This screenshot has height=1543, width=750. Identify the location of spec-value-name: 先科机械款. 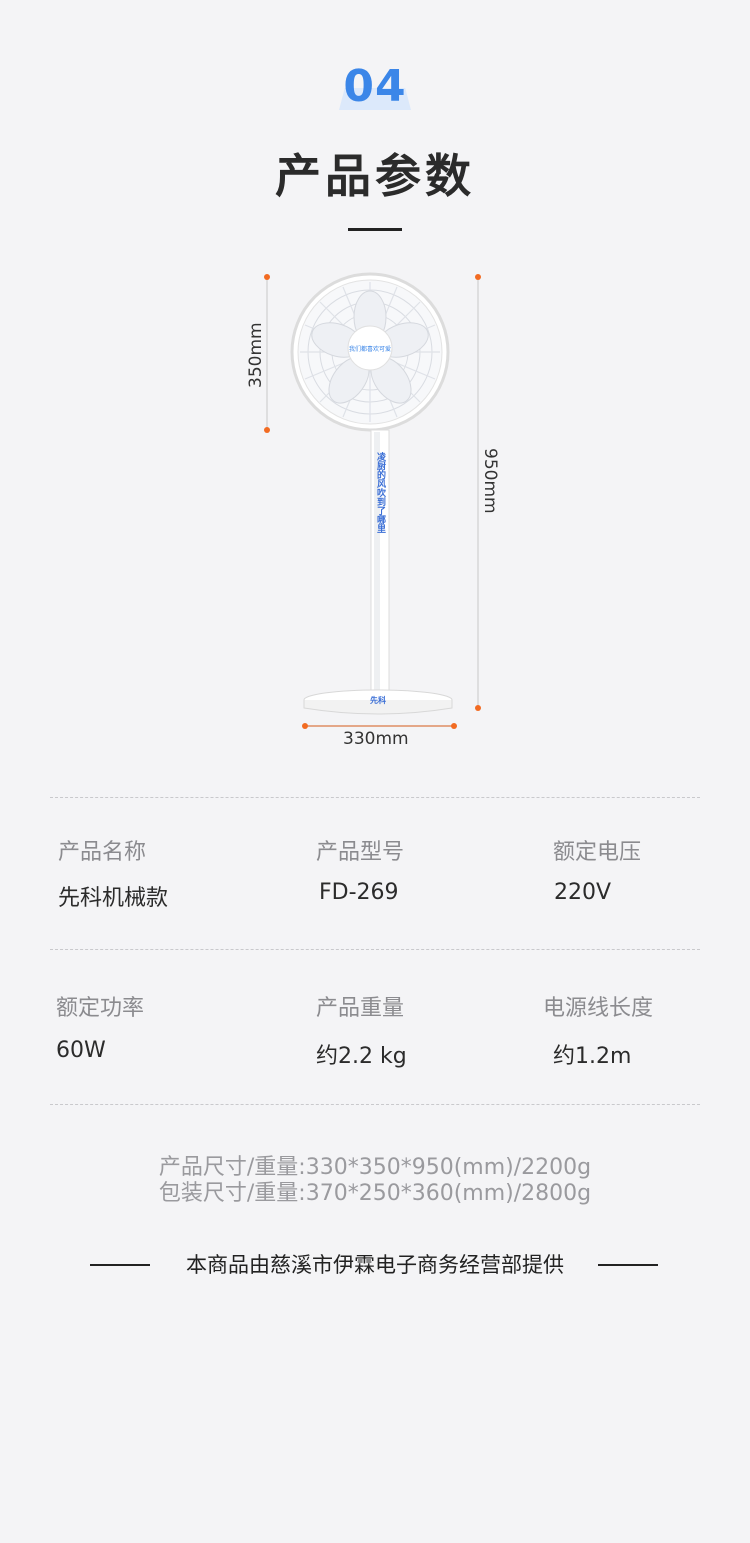
(113, 898).